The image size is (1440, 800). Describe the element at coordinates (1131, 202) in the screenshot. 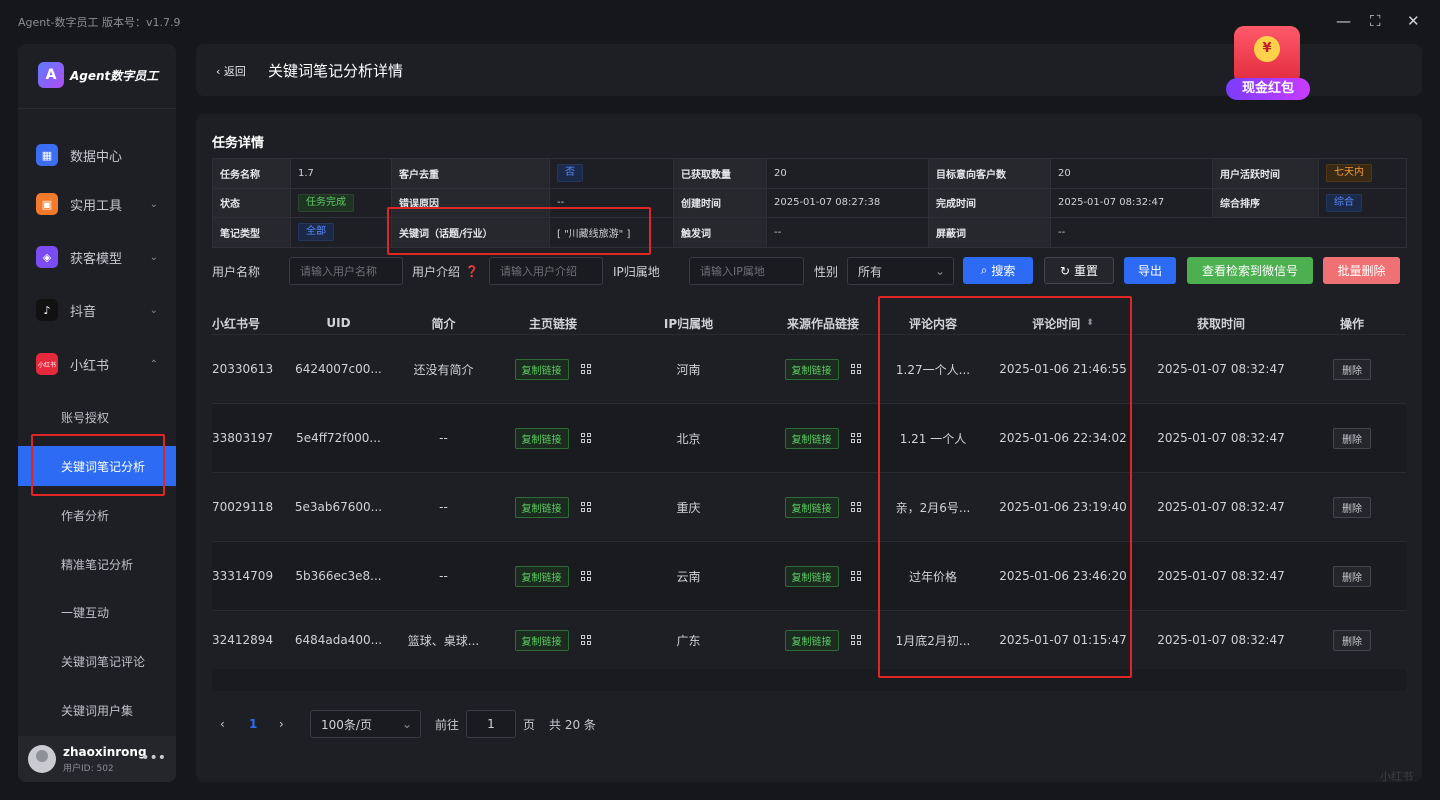

I see `detail-value: 2025-01-07 08:32:47` at that location.